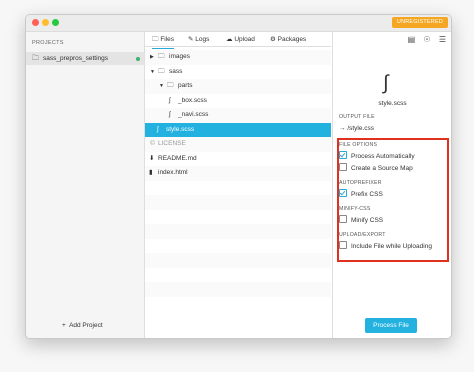 The width and height of the screenshot is (474, 372). I want to click on process-file-button: Process File, so click(391, 325).